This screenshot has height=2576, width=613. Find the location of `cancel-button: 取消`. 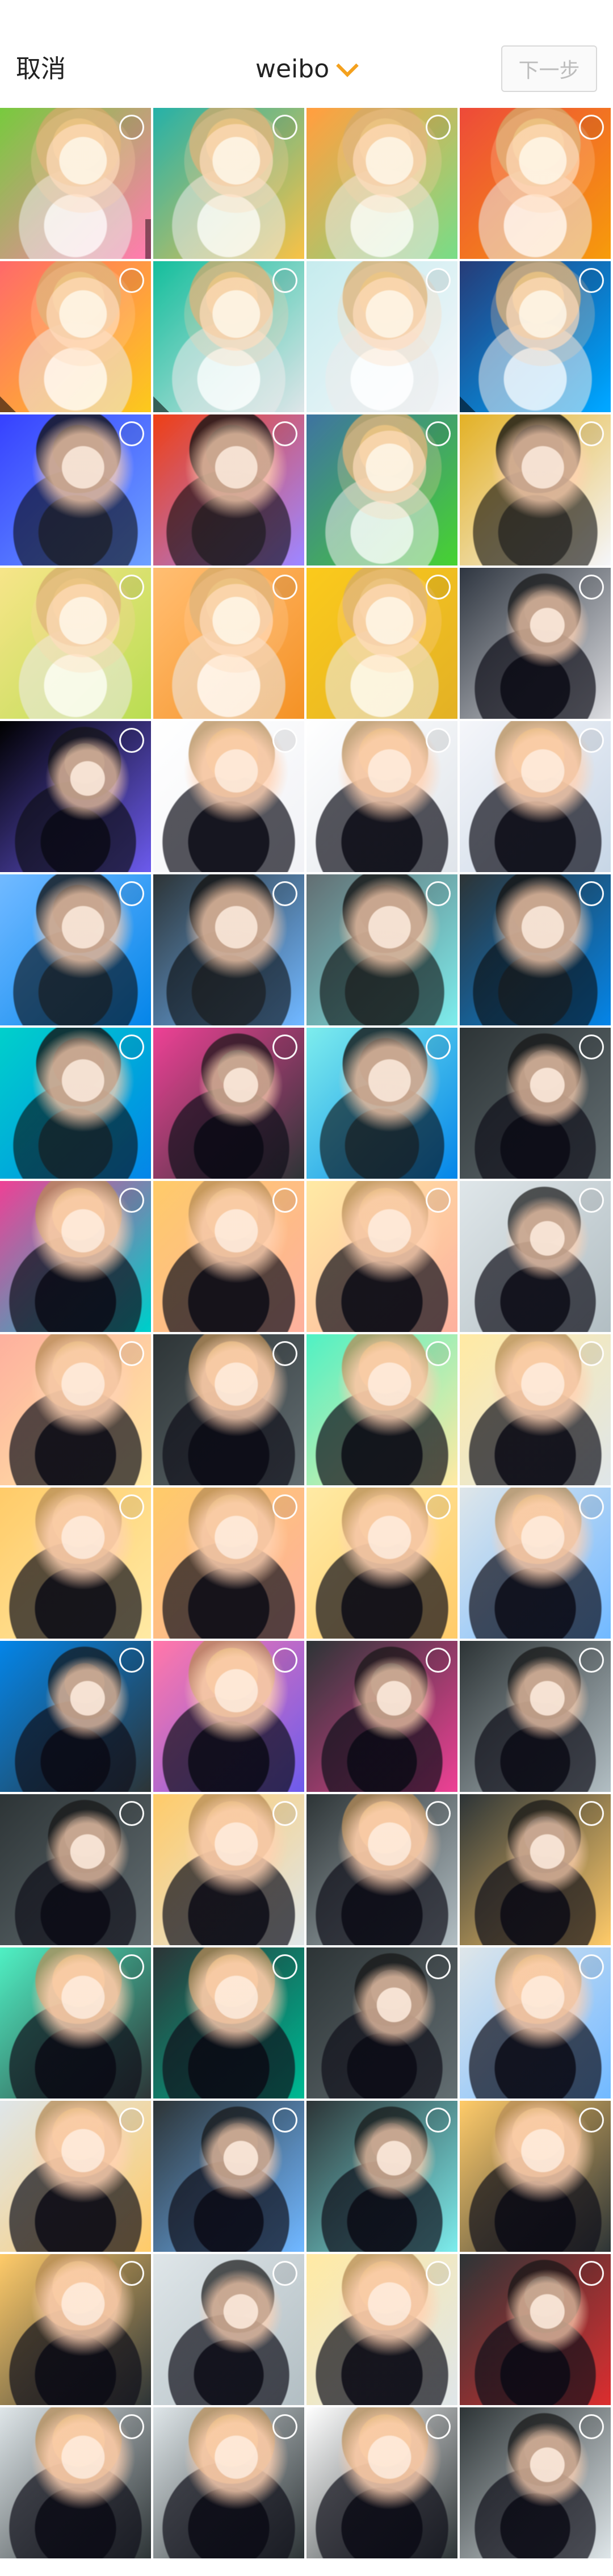

cancel-button: 取消 is located at coordinates (41, 69).